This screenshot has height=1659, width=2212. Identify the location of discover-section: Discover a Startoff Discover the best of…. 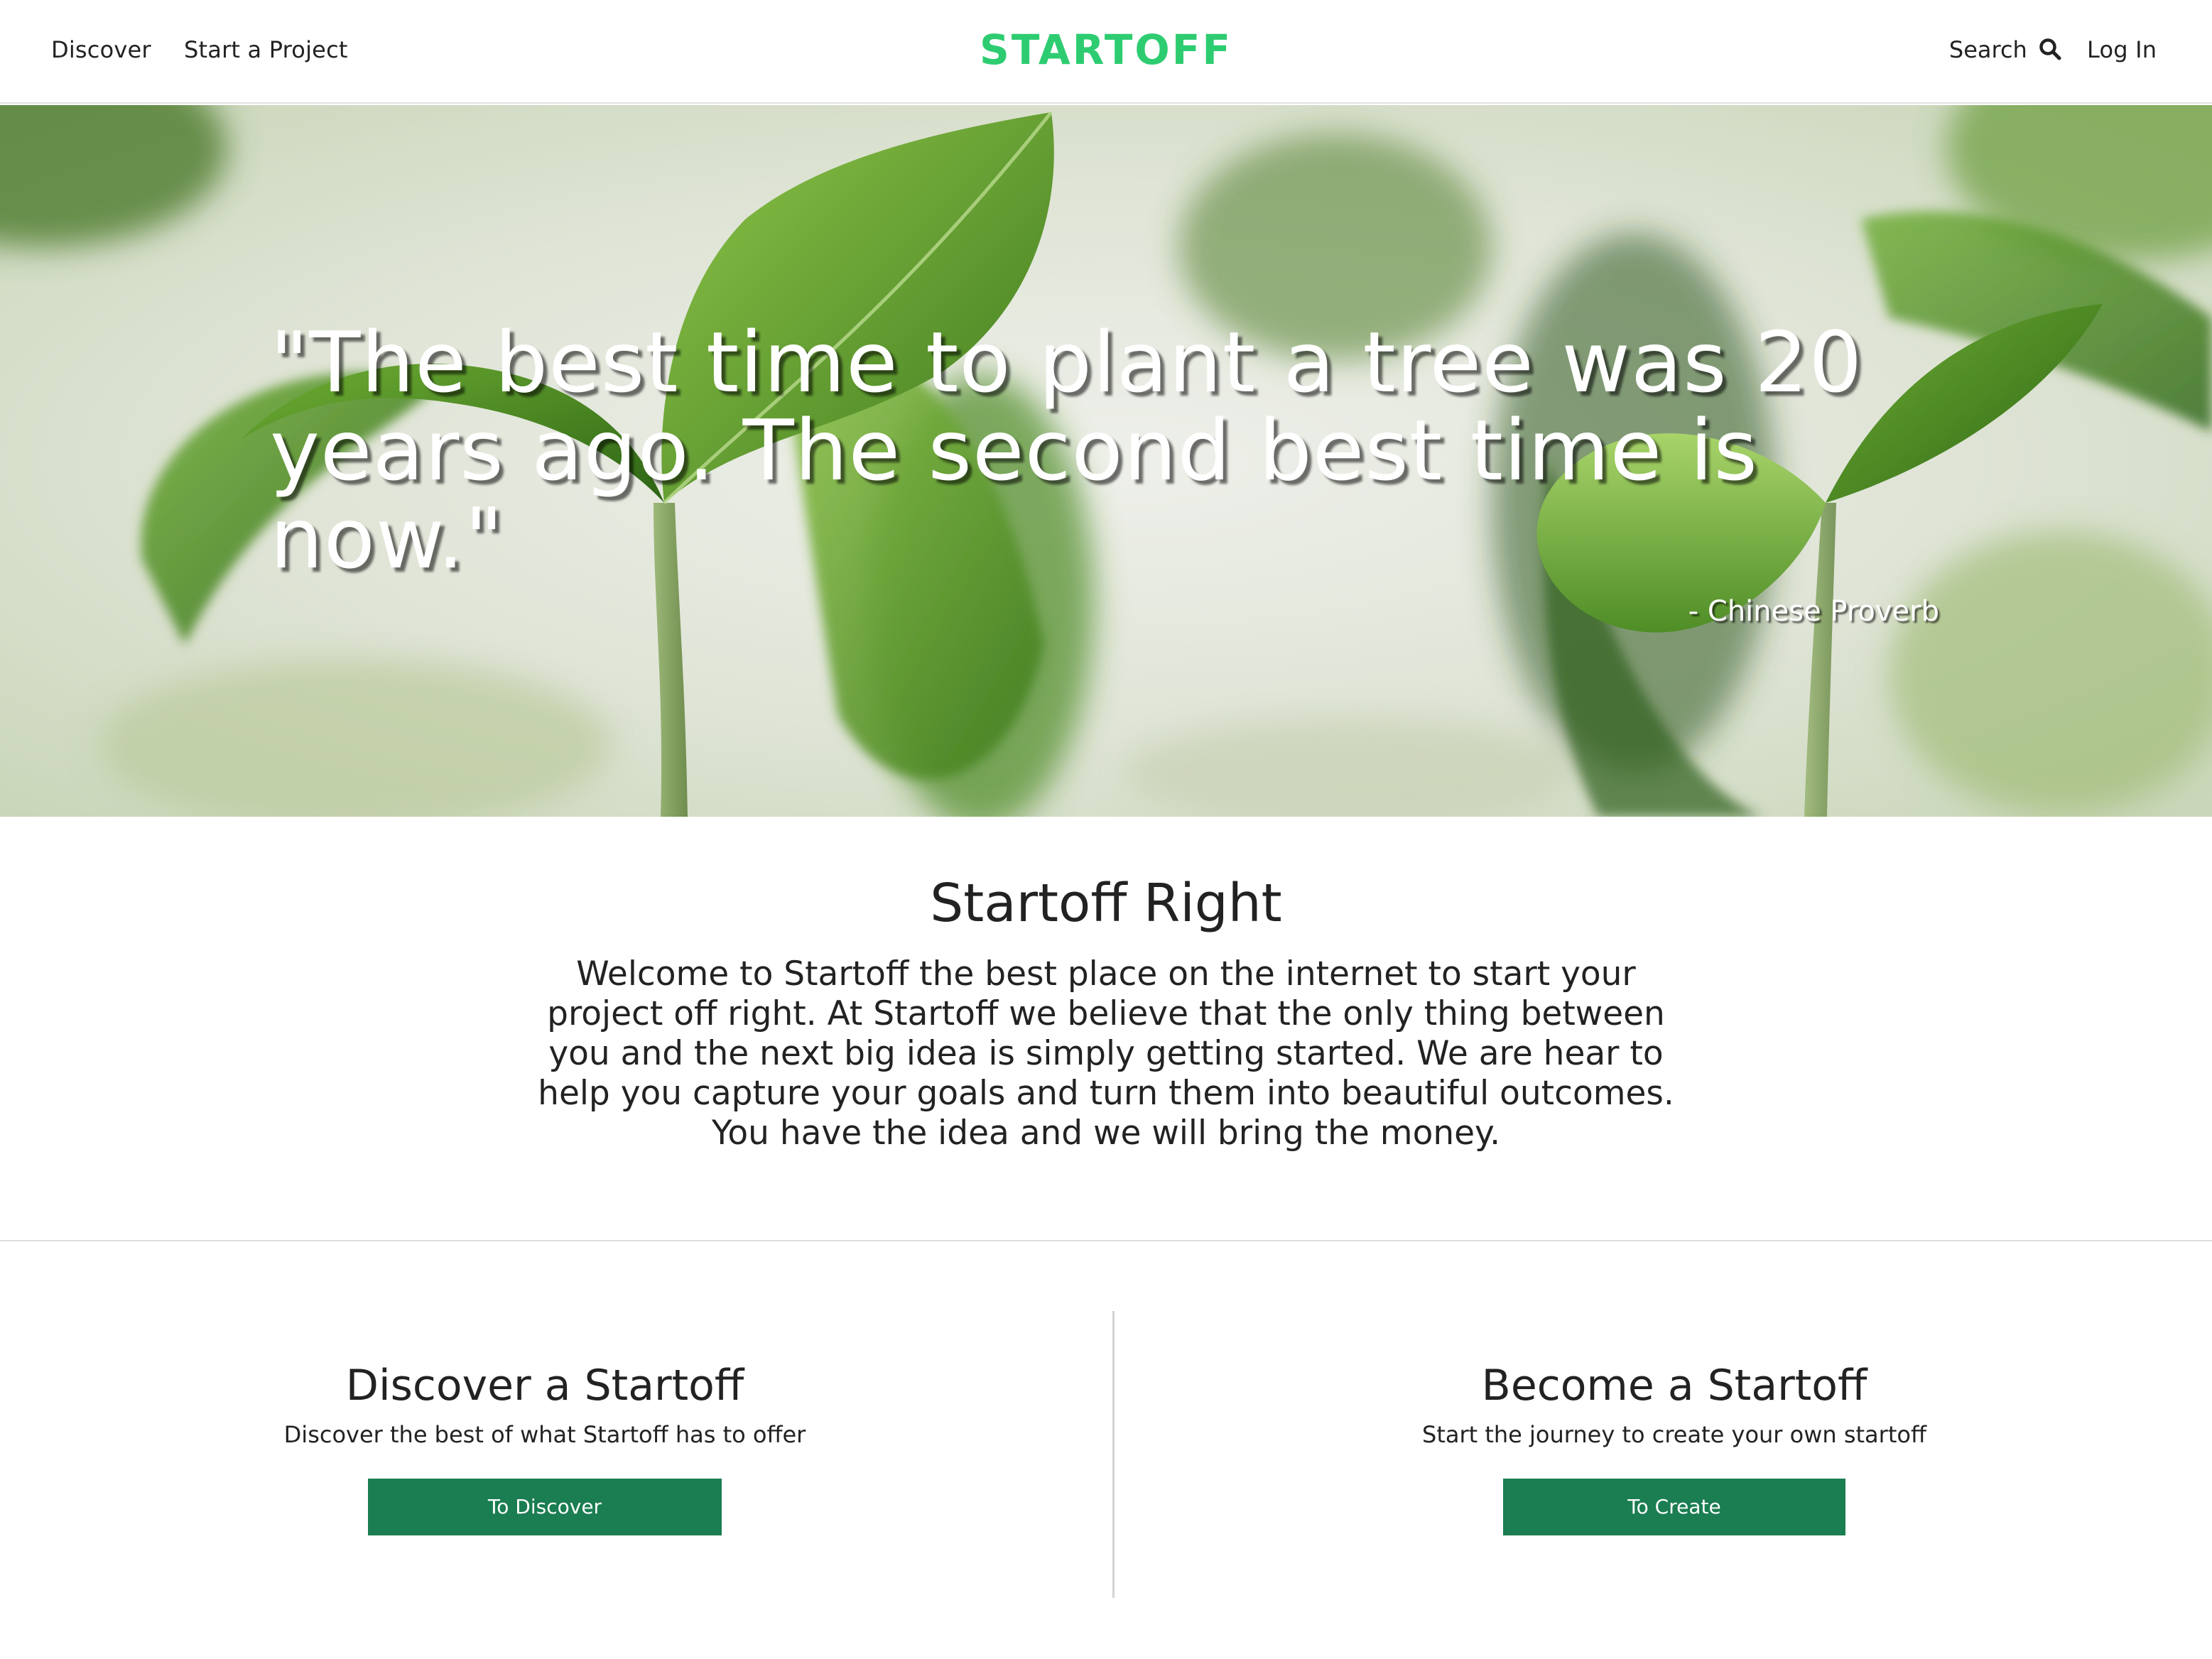
(545, 1445).